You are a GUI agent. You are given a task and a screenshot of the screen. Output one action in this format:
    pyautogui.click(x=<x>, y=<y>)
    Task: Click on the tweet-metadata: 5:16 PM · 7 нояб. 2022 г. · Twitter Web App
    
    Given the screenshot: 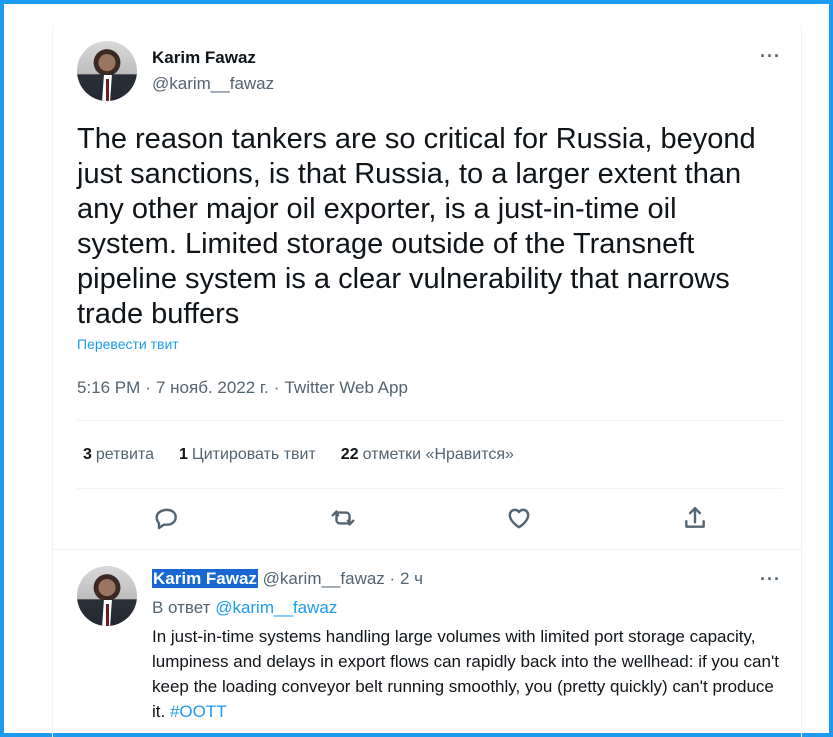 What is the action you would take?
    pyautogui.click(x=245, y=388)
    